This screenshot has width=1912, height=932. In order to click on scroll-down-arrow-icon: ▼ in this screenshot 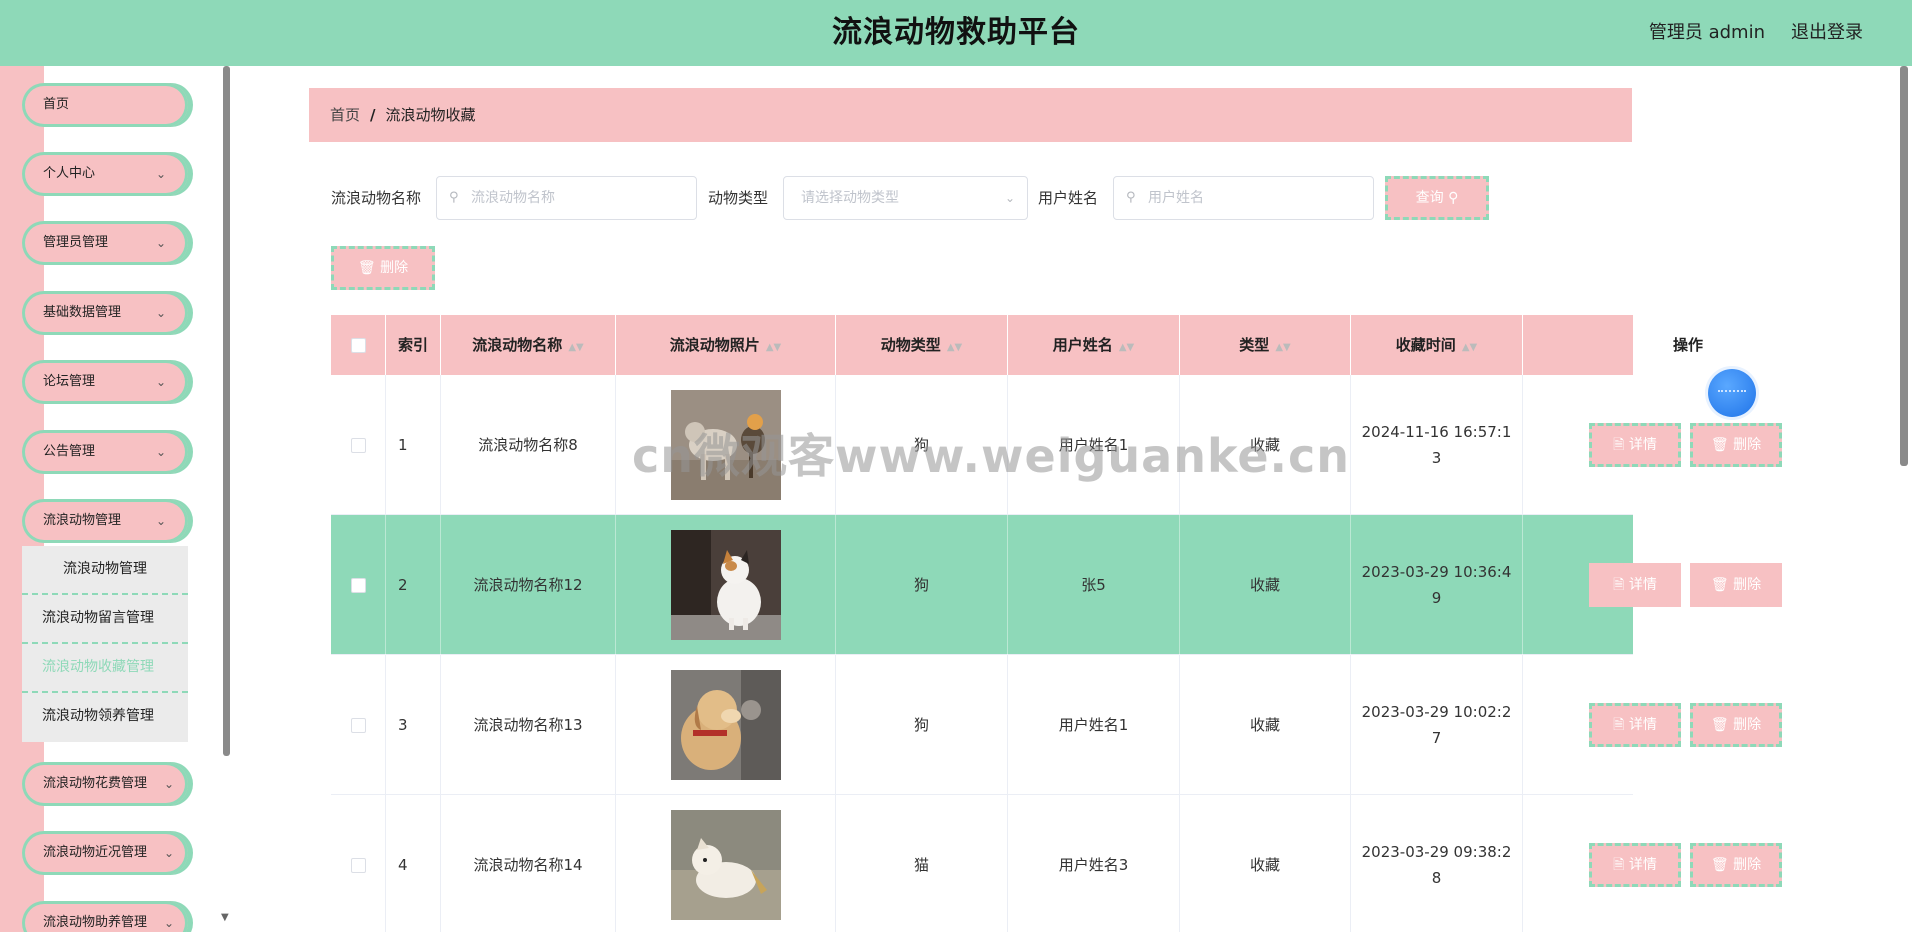, I will do `click(225, 917)`.